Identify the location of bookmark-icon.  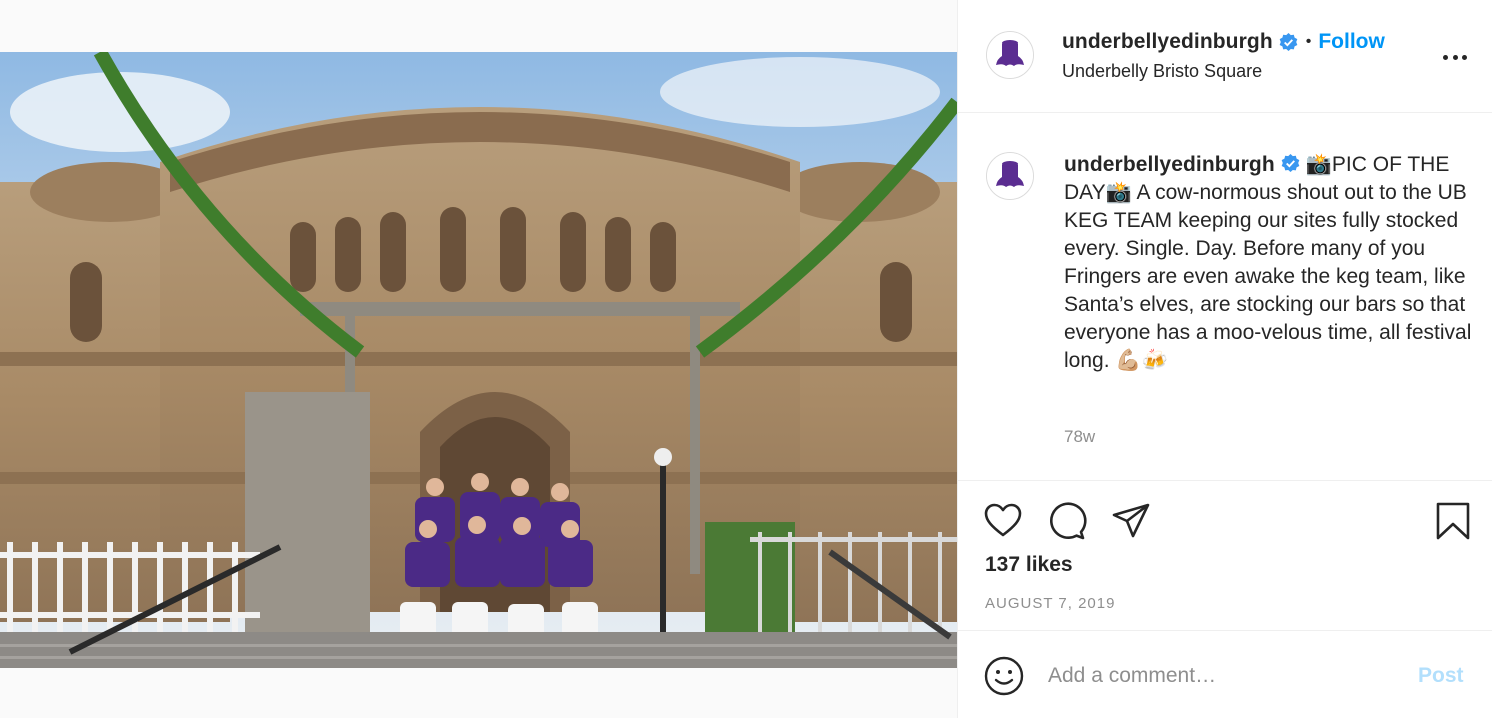
(1453, 521).